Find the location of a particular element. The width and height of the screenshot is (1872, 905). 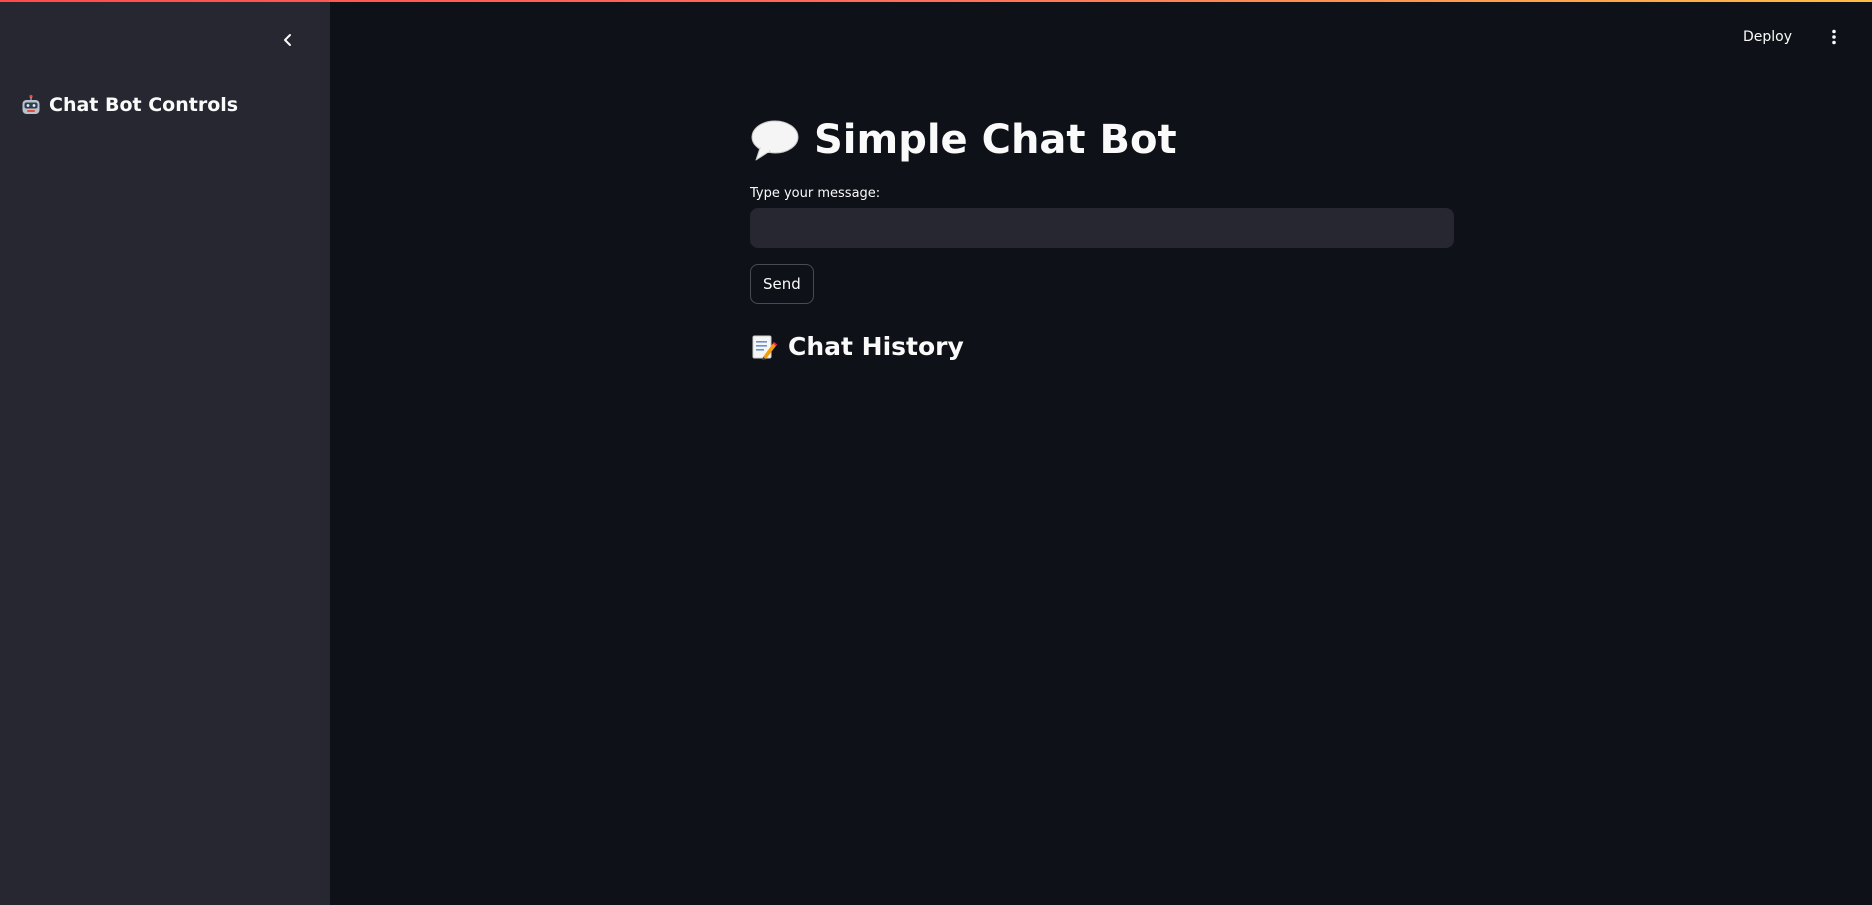

page-title-text: Simple Chat Bot is located at coordinates (995, 140).